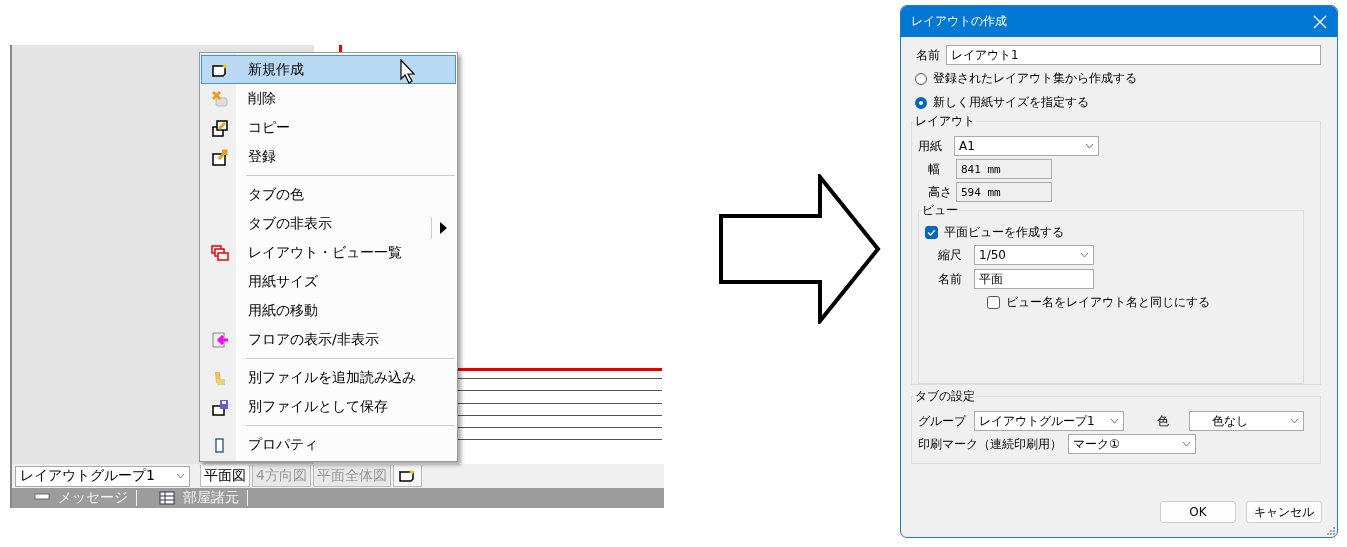 Image resolution: width=1347 pixels, height=547 pixels. What do you see at coordinates (1284, 512) in the screenshot?
I see `dialog-button: キャンセル` at bounding box center [1284, 512].